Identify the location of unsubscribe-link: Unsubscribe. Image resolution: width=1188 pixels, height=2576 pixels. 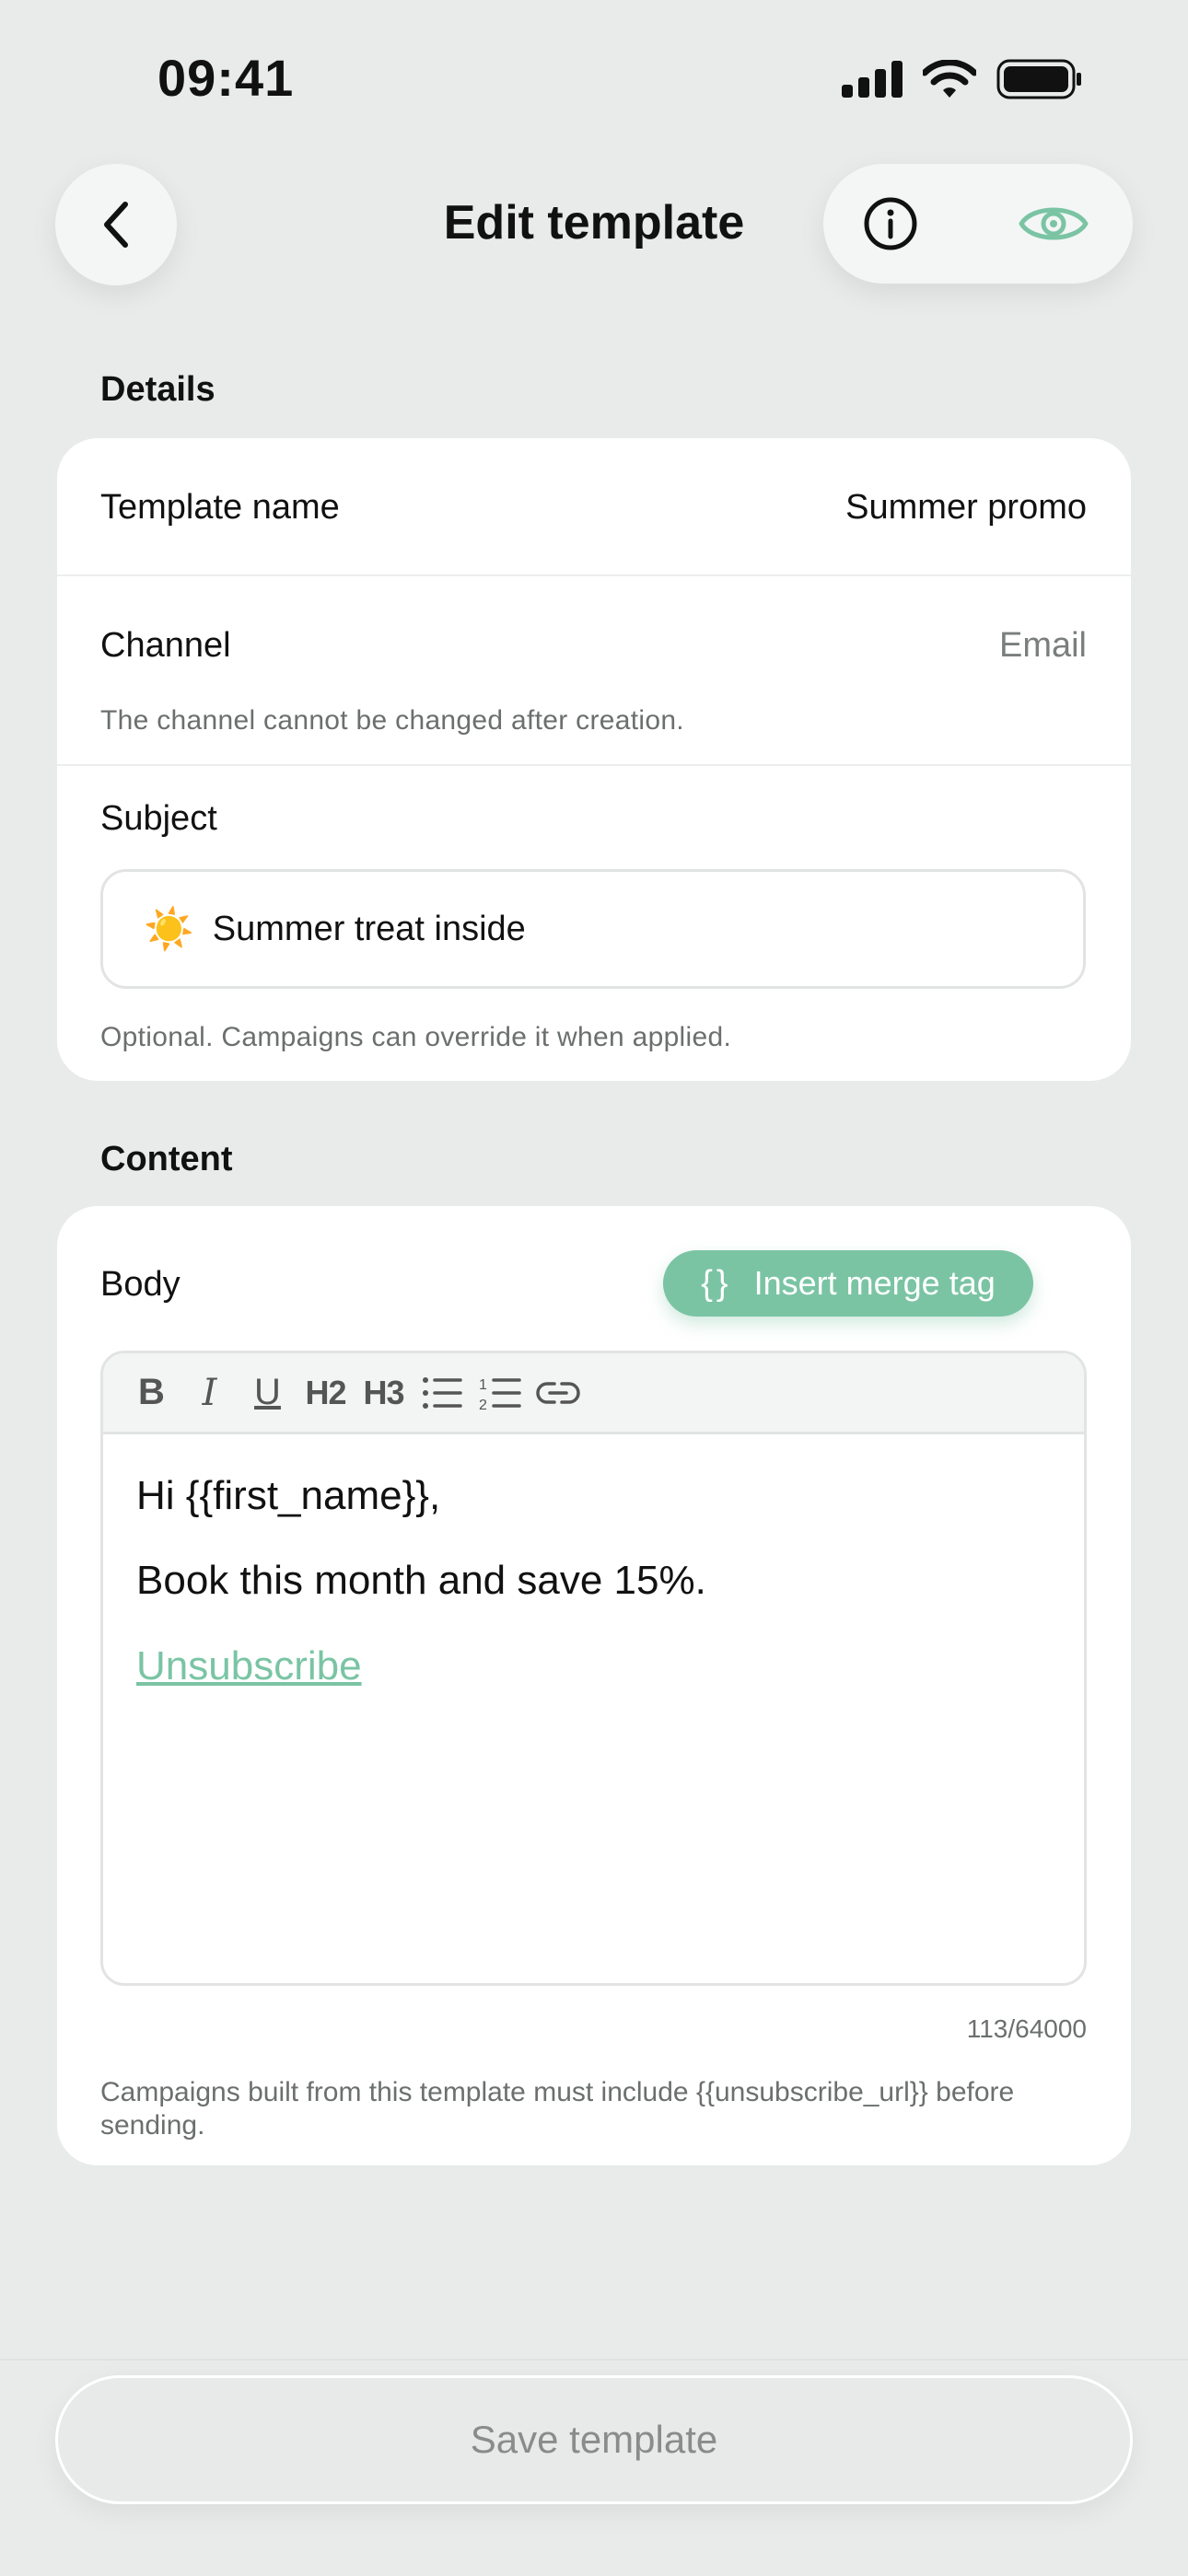
(249, 1666).